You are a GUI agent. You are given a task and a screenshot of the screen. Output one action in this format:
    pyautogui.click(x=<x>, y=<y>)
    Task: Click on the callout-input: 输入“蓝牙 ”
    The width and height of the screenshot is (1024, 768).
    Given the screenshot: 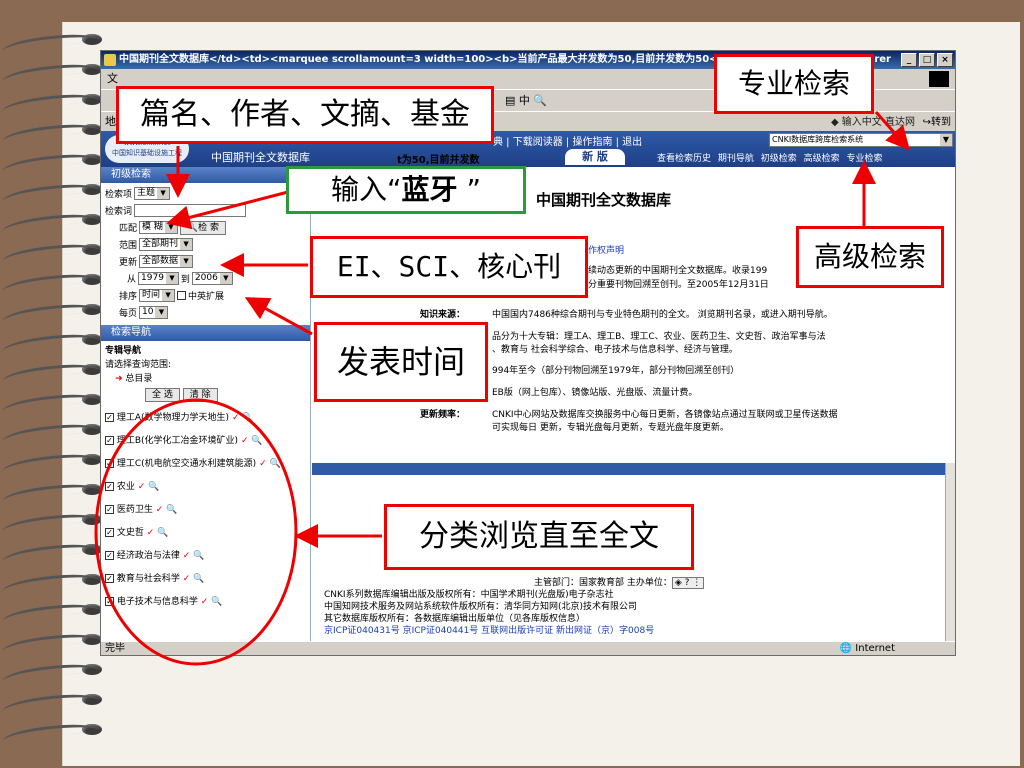 What is the action you would take?
    pyautogui.click(x=406, y=190)
    